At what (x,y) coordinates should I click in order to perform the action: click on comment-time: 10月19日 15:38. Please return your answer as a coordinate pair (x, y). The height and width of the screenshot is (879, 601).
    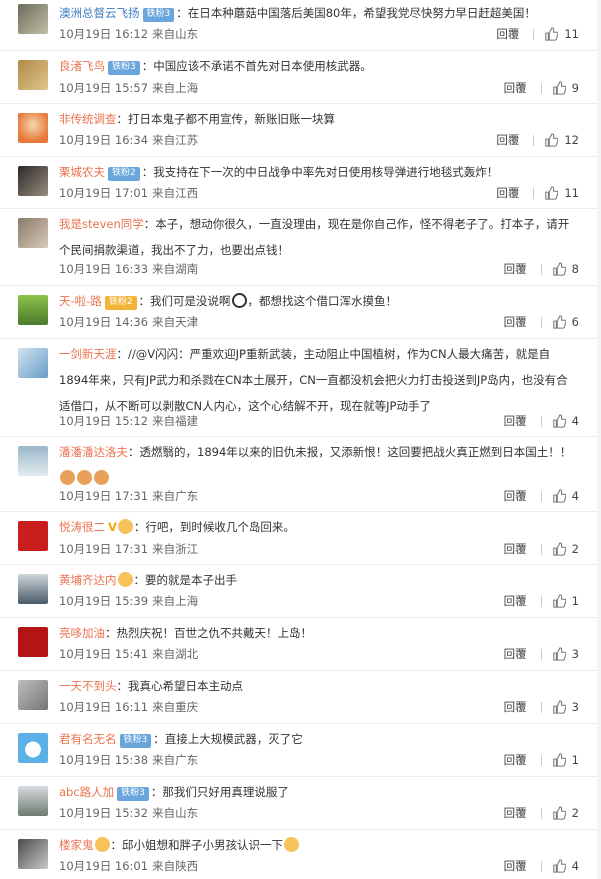
    Looking at the image, I should click on (104, 760).